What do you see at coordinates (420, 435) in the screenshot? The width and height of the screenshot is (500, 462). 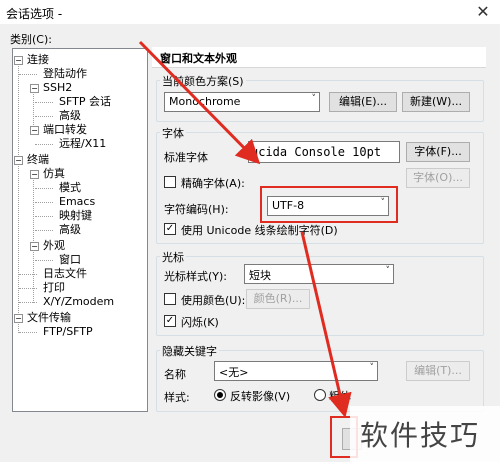 I see `watermark-text: 软件技巧` at bounding box center [420, 435].